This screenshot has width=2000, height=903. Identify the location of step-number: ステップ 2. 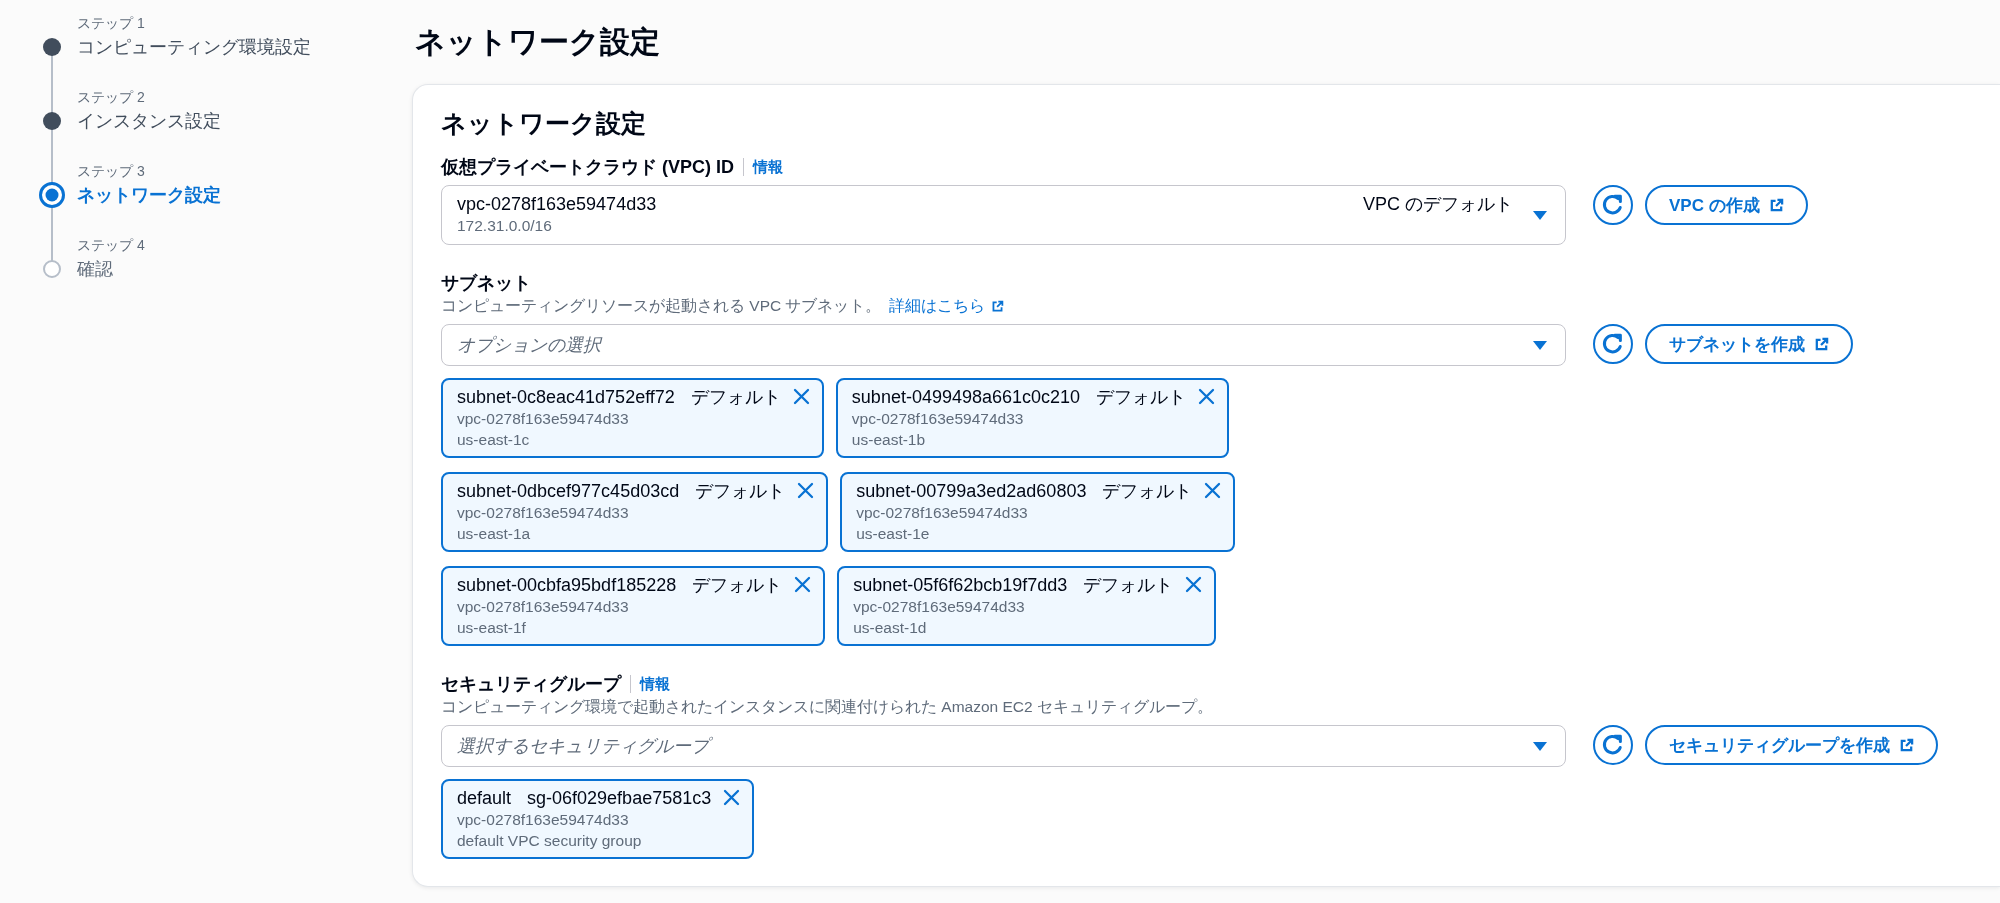
(111, 97).